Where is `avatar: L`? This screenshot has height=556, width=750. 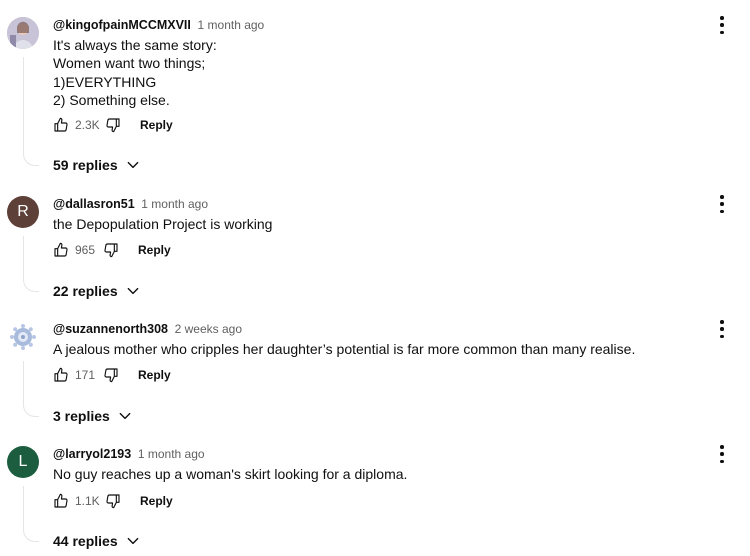 avatar: L is located at coordinates (23, 462).